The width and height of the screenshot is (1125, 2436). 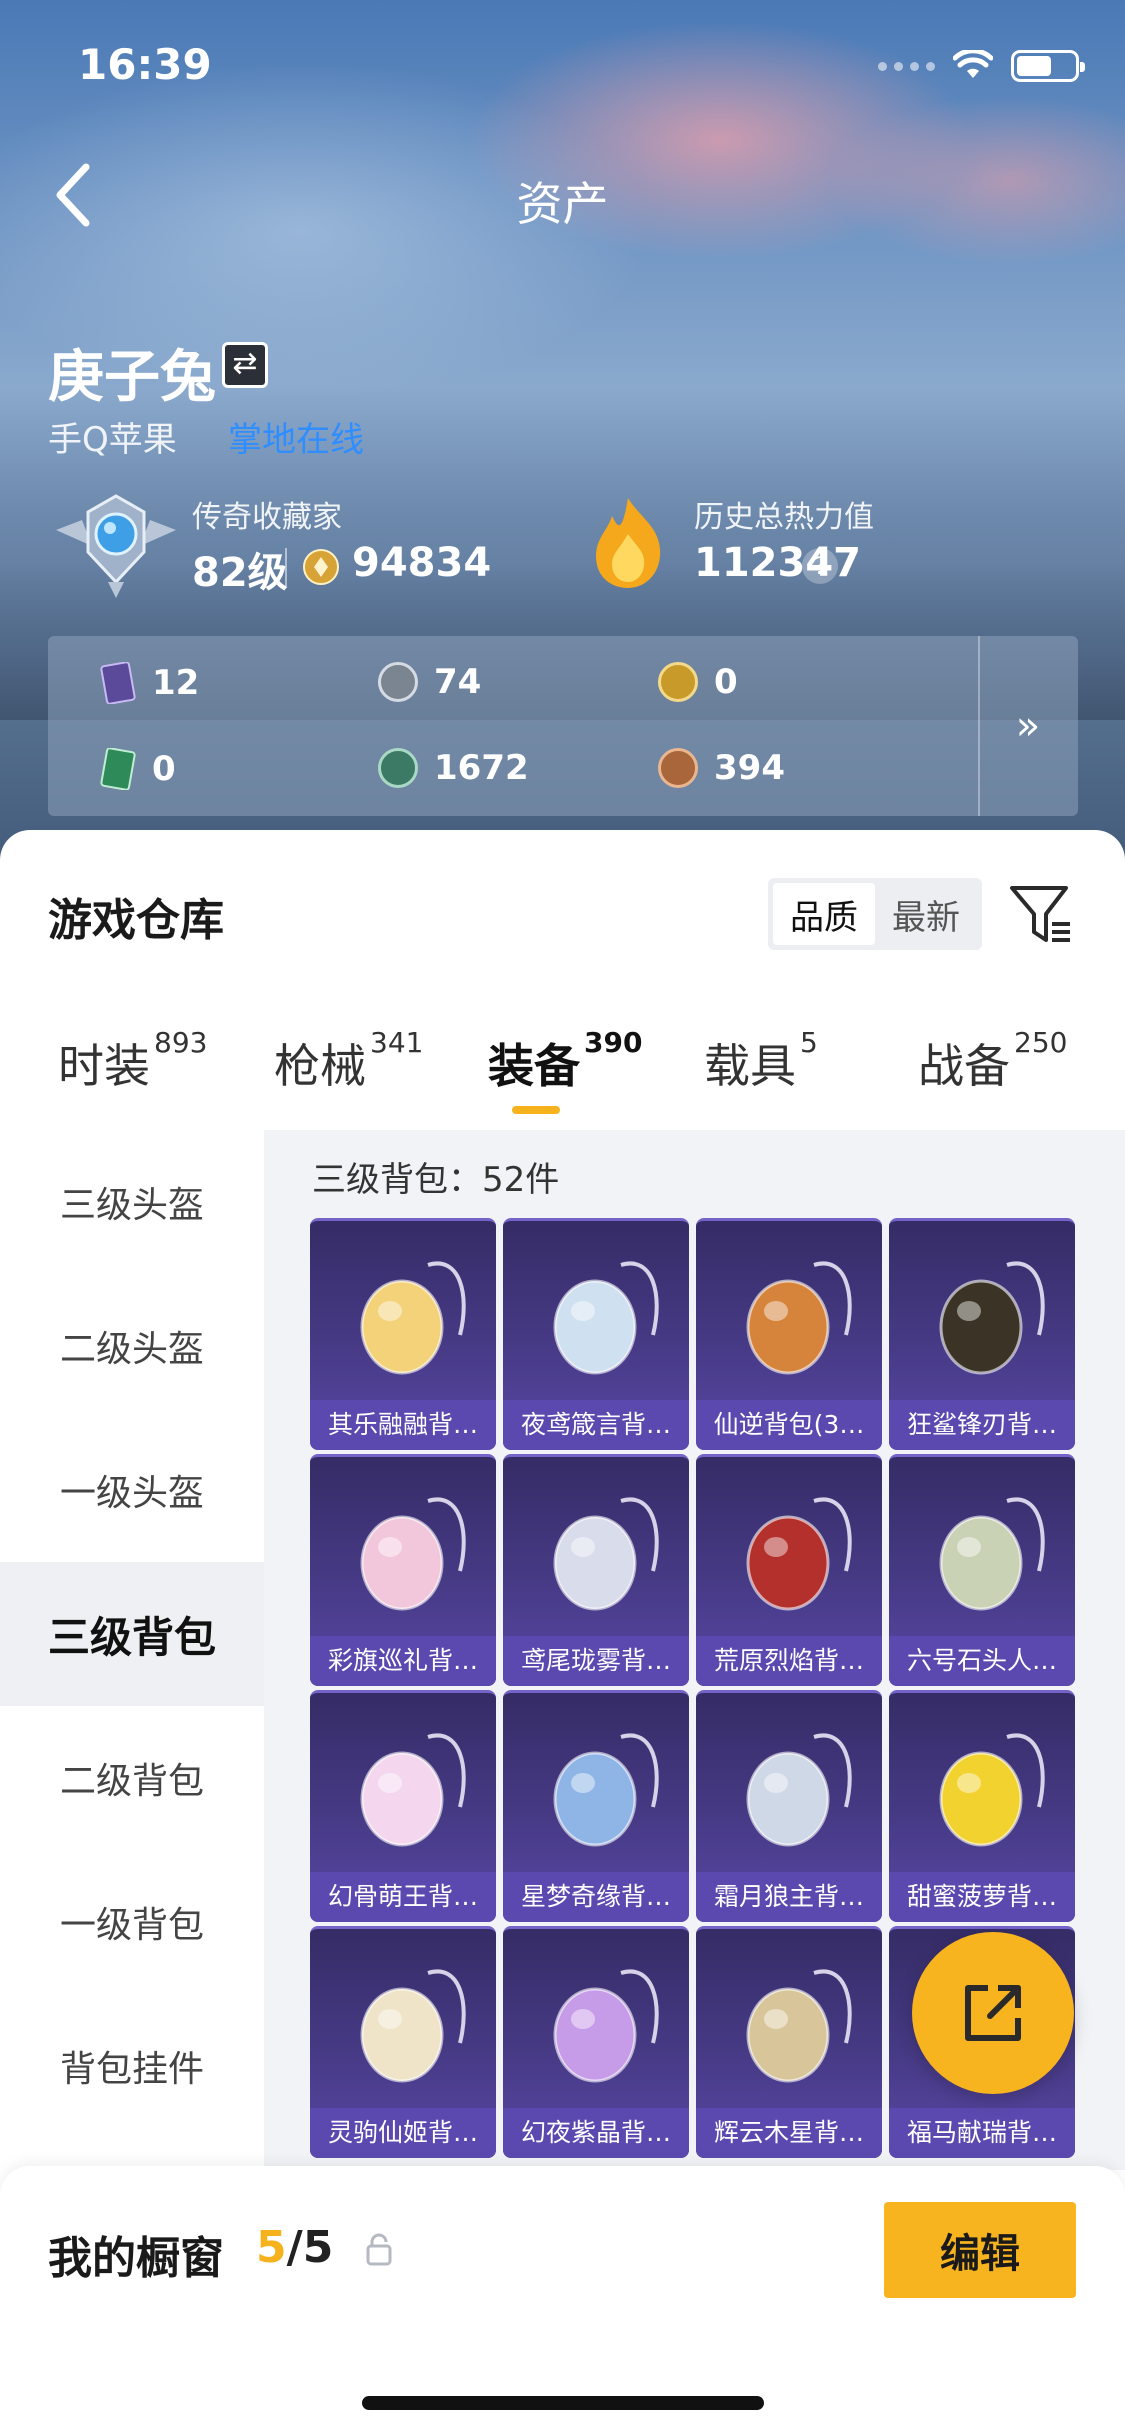 What do you see at coordinates (132, 1061) in the screenshot?
I see `tab-fashion: 时装 893` at bounding box center [132, 1061].